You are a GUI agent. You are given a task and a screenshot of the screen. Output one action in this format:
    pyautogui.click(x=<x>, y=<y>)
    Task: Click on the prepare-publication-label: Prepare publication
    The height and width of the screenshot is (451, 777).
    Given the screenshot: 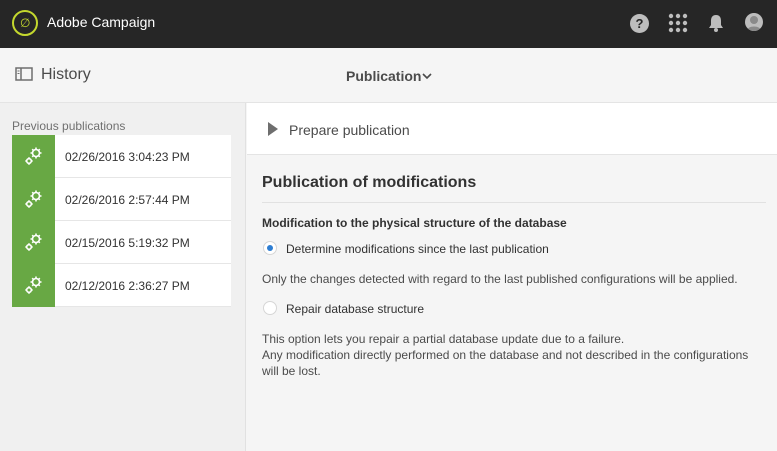 What is the action you would take?
    pyautogui.click(x=349, y=130)
    